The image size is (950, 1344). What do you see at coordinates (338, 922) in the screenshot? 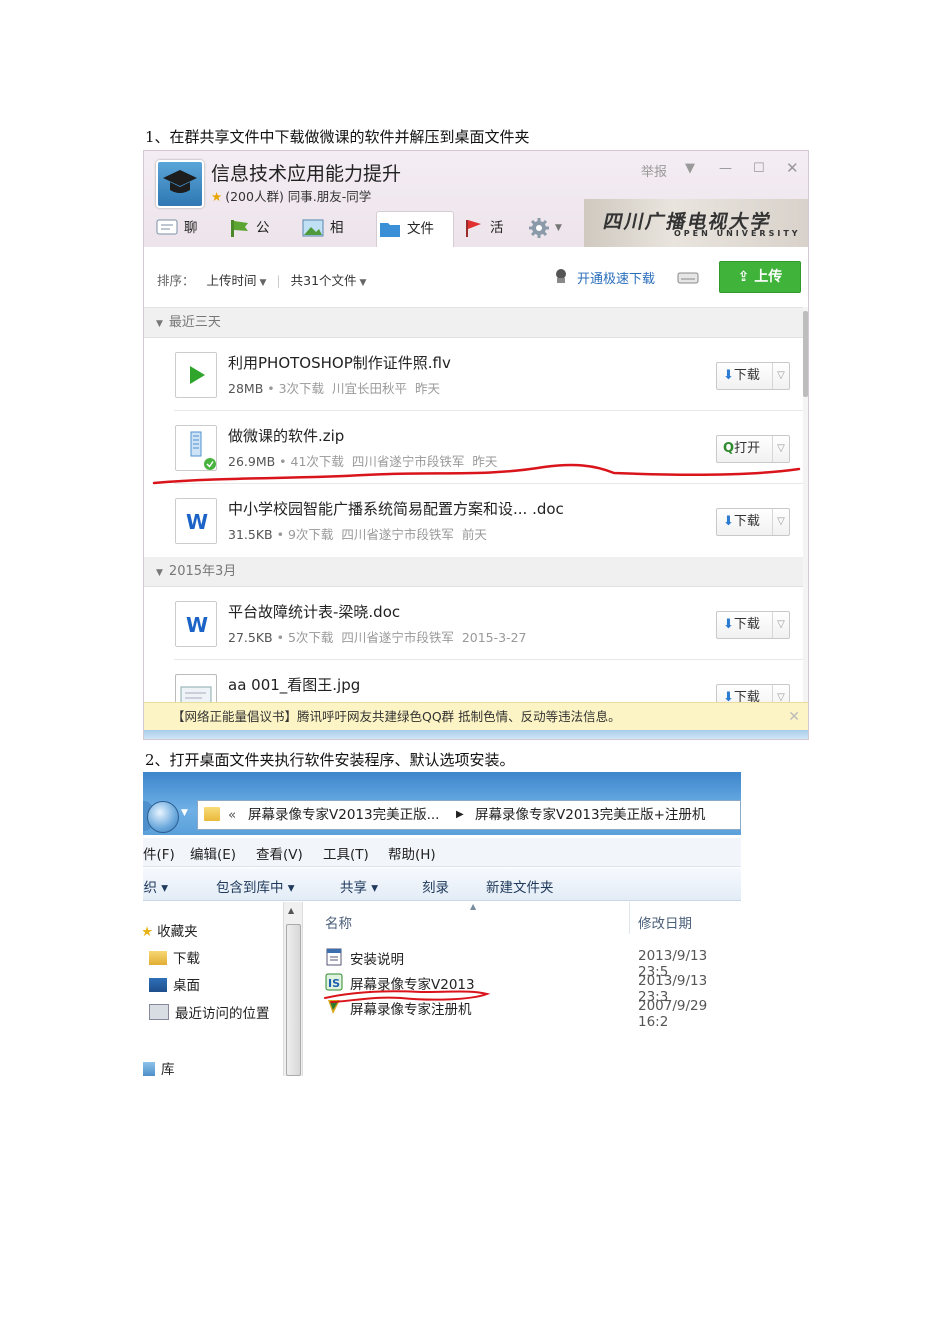
I see `column-name-header: 名称` at bounding box center [338, 922].